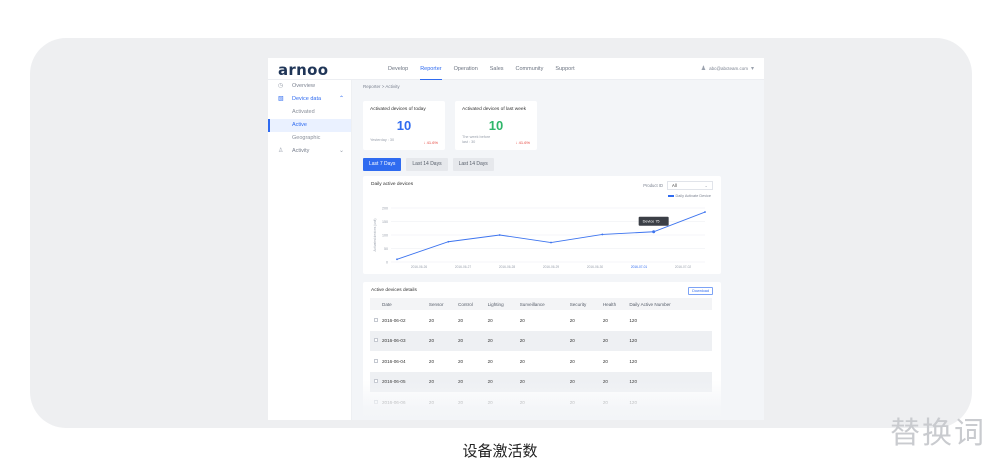  Describe the element at coordinates (500, 451) in the screenshot. I see `caption: 设备激活数` at that location.